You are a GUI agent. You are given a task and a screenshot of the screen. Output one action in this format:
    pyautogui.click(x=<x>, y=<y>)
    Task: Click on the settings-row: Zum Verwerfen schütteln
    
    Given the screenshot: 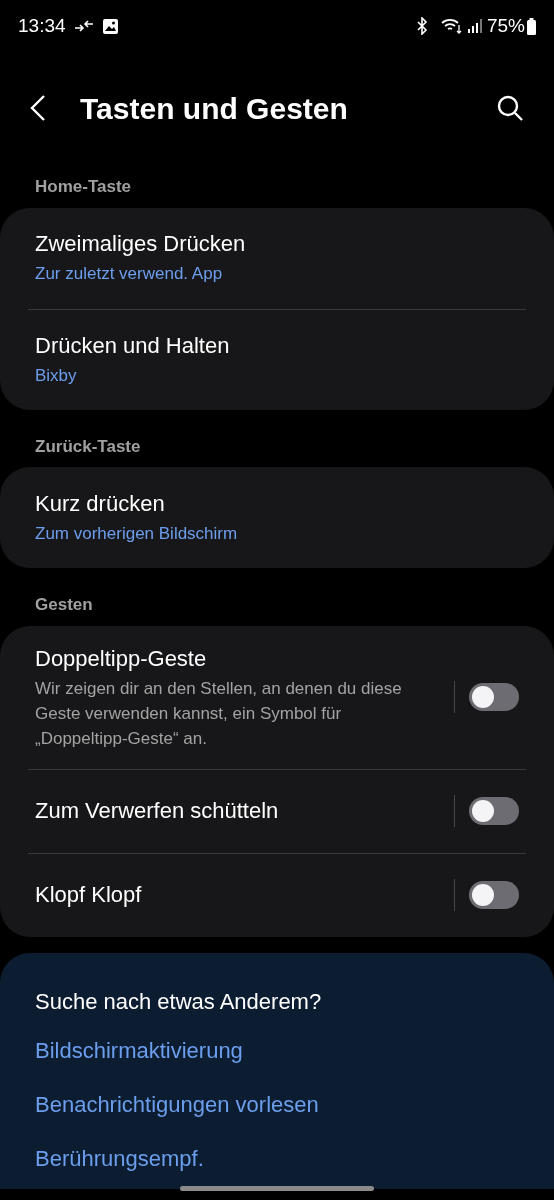 What is the action you would take?
    pyautogui.click(x=277, y=810)
    